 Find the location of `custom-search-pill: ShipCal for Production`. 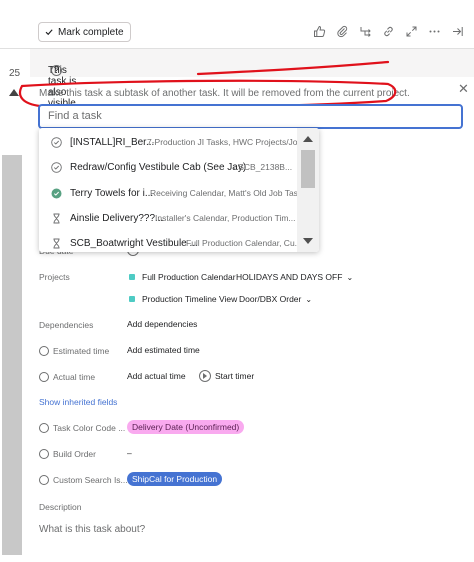

custom-search-pill: ShipCal for Production is located at coordinates (175, 479).